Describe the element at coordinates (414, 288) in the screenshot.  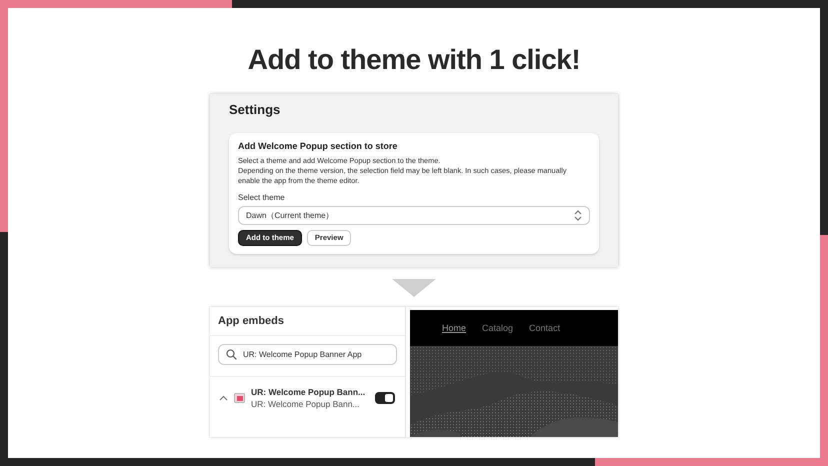
I see `down-arrow-icon` at that location.